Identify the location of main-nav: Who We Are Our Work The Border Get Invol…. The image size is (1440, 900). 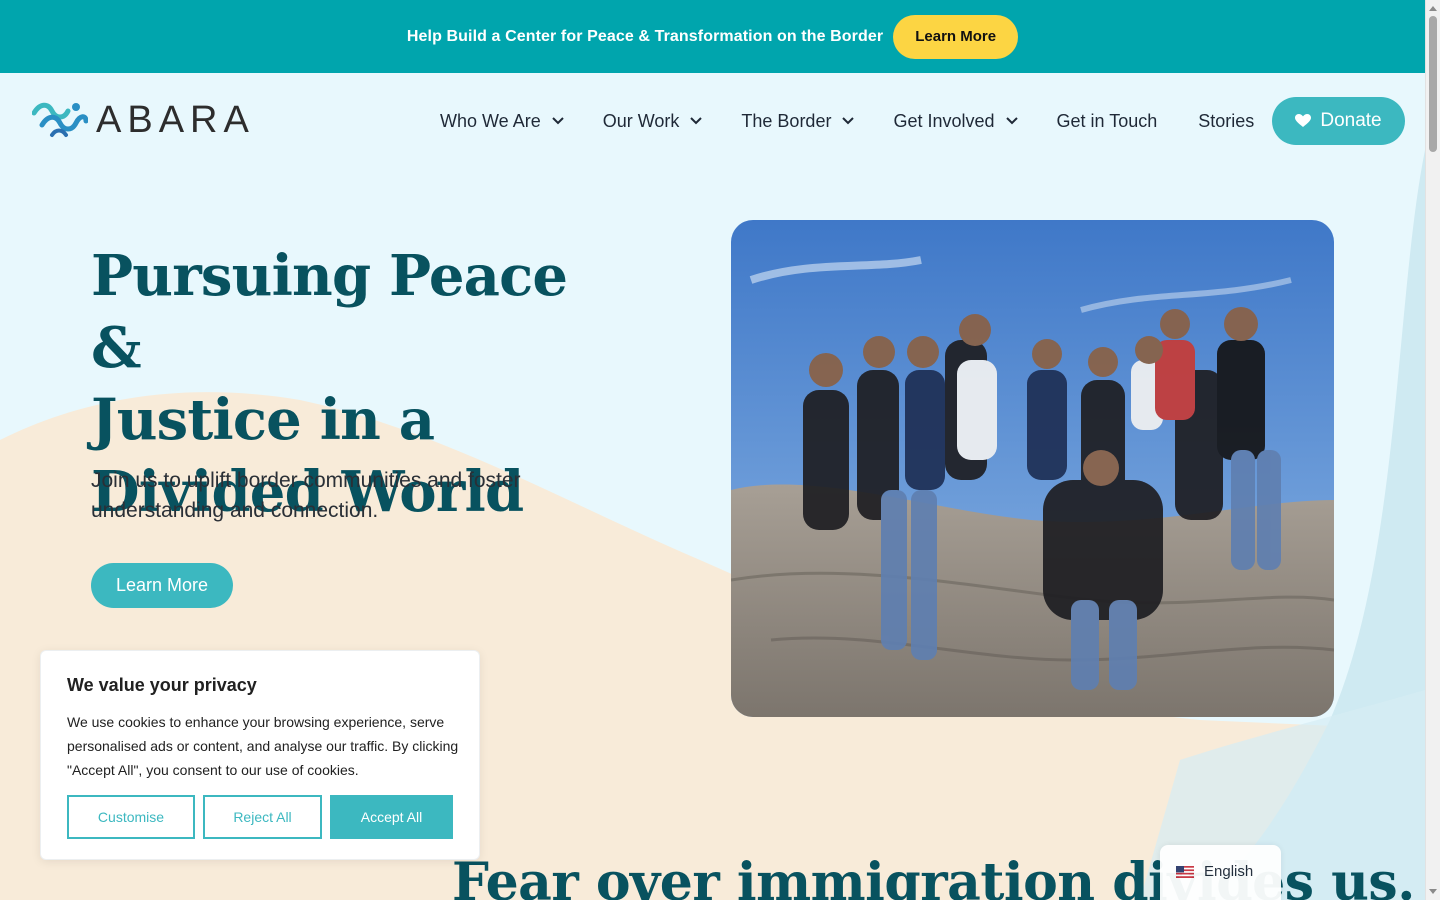
(867, 121).